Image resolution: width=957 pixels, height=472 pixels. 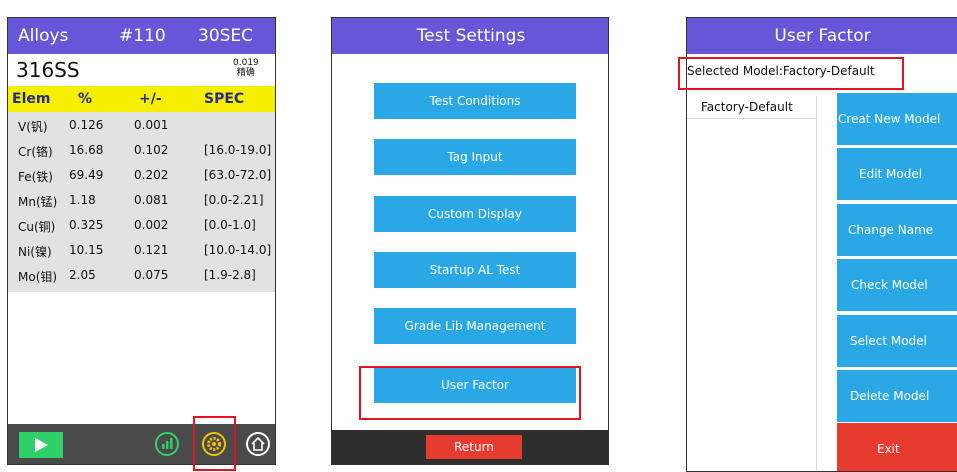 I want to click on column-error: +/-, so click(x=150, y=99).